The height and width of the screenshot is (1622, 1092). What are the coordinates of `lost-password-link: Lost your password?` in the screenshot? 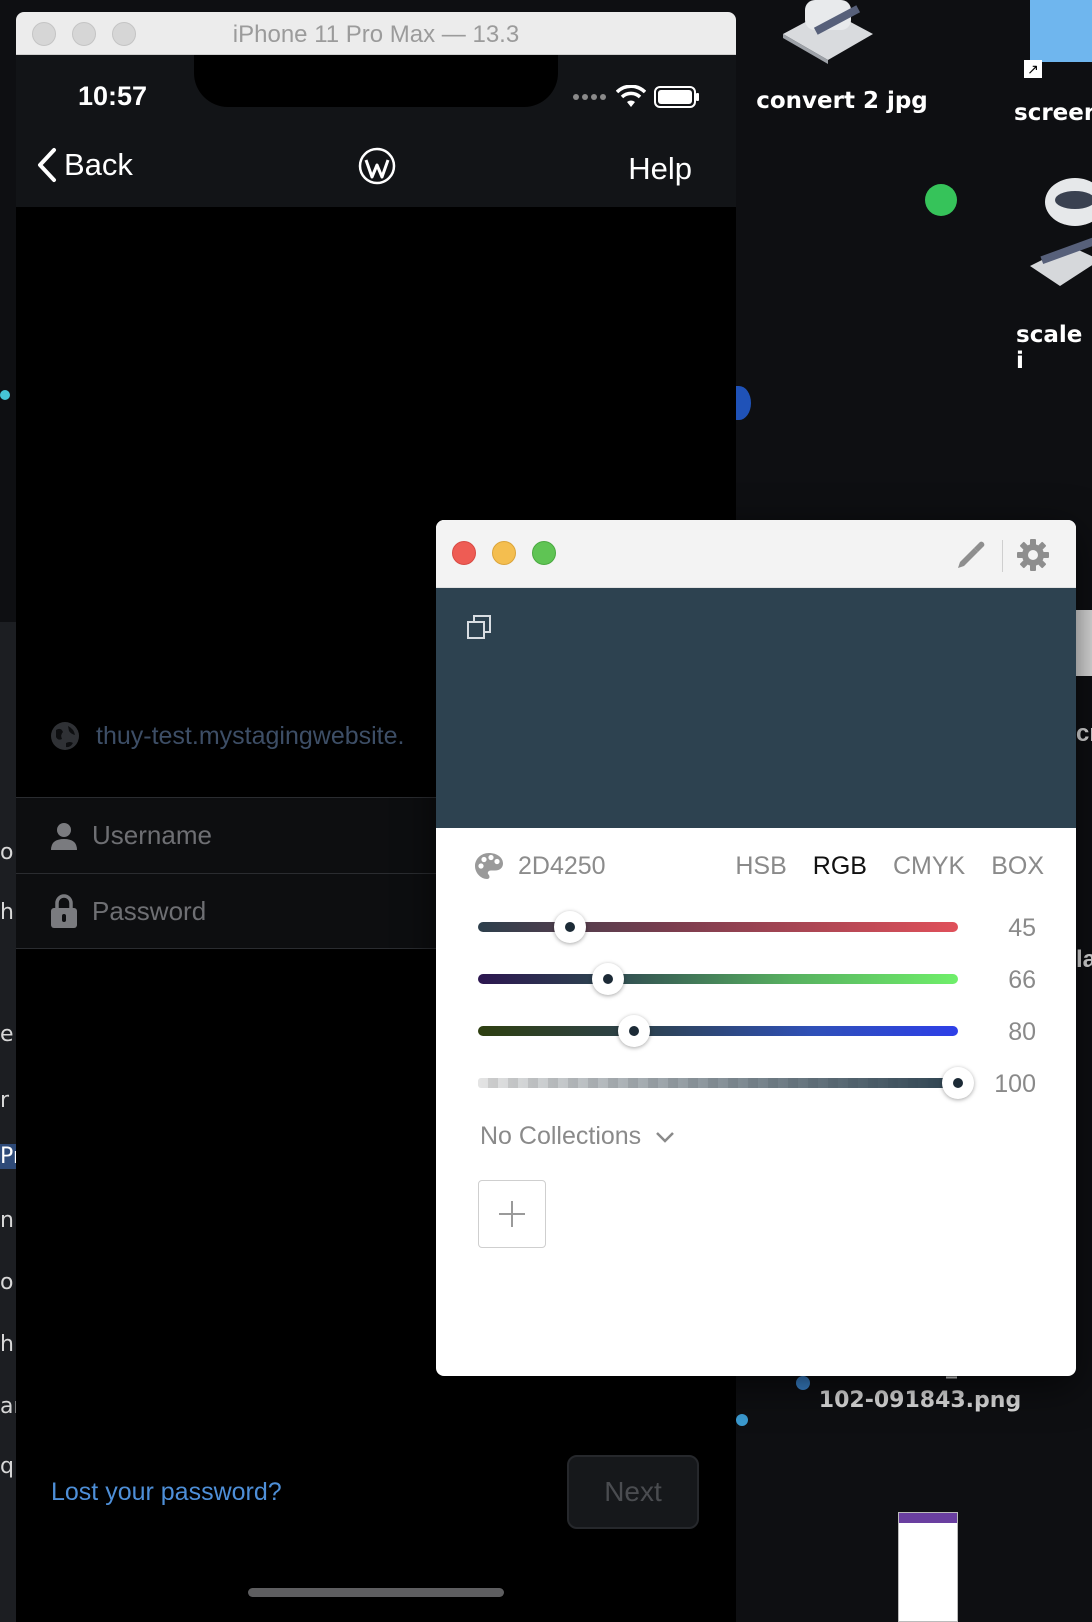 It's located at (166, 1492).